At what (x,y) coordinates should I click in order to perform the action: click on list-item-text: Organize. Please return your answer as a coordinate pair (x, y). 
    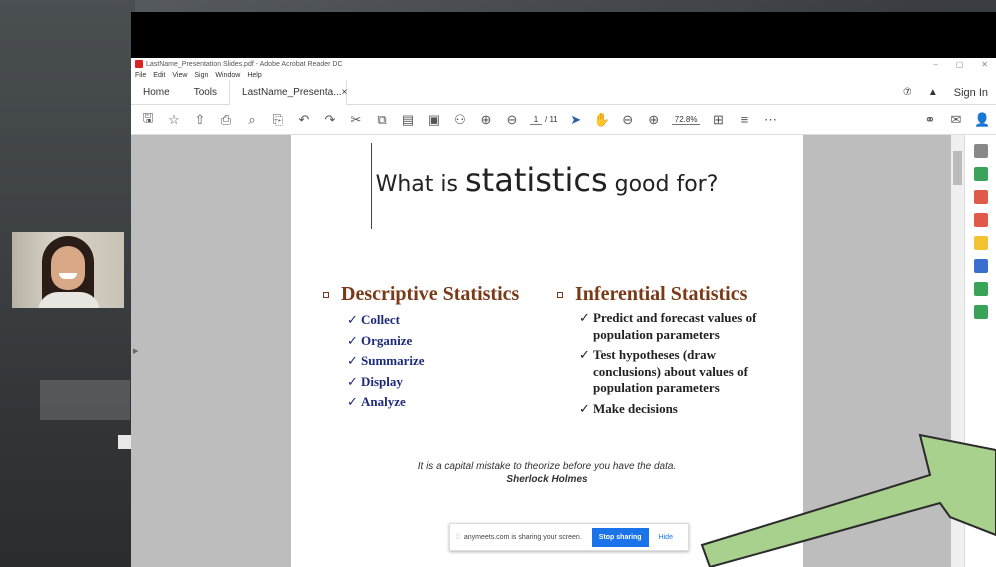
    Looking at the image, I should click on (387, 340).